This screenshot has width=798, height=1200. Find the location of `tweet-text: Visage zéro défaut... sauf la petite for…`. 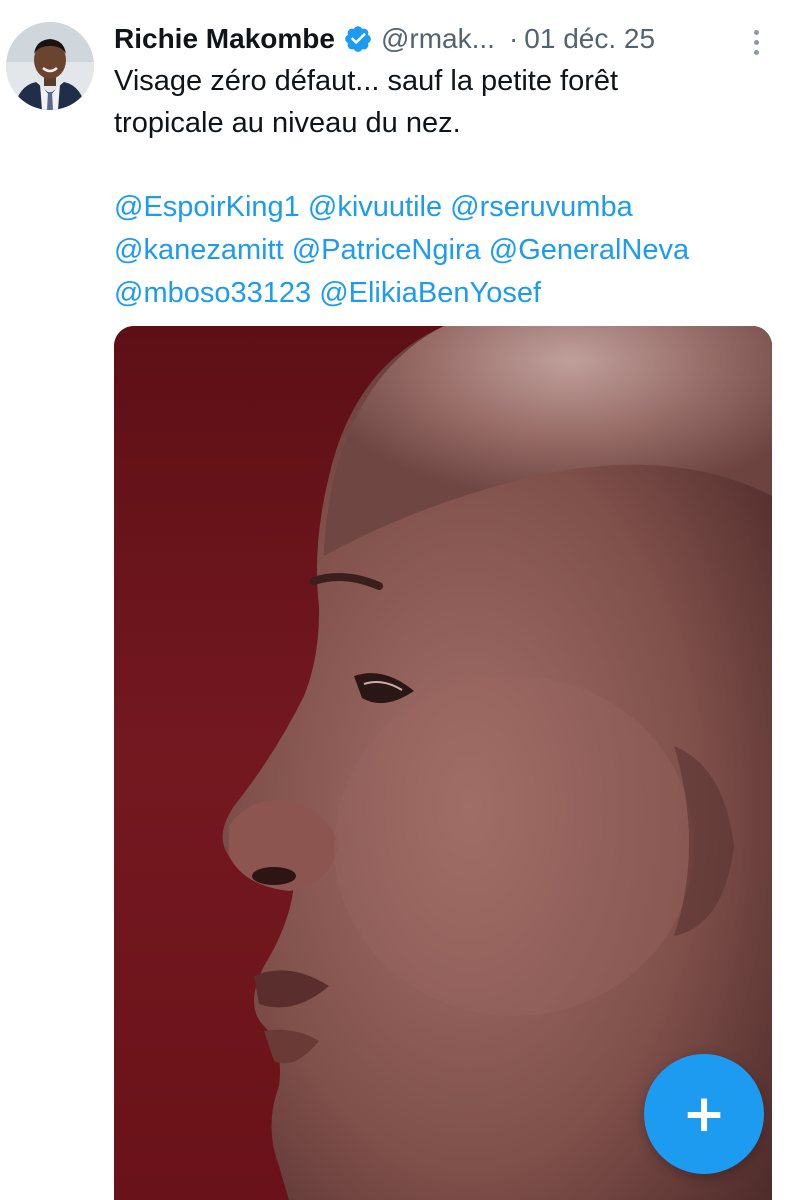

tweet-text: Visage zéro défaut... sauf la petite for… is located at coordinates (449, 102).